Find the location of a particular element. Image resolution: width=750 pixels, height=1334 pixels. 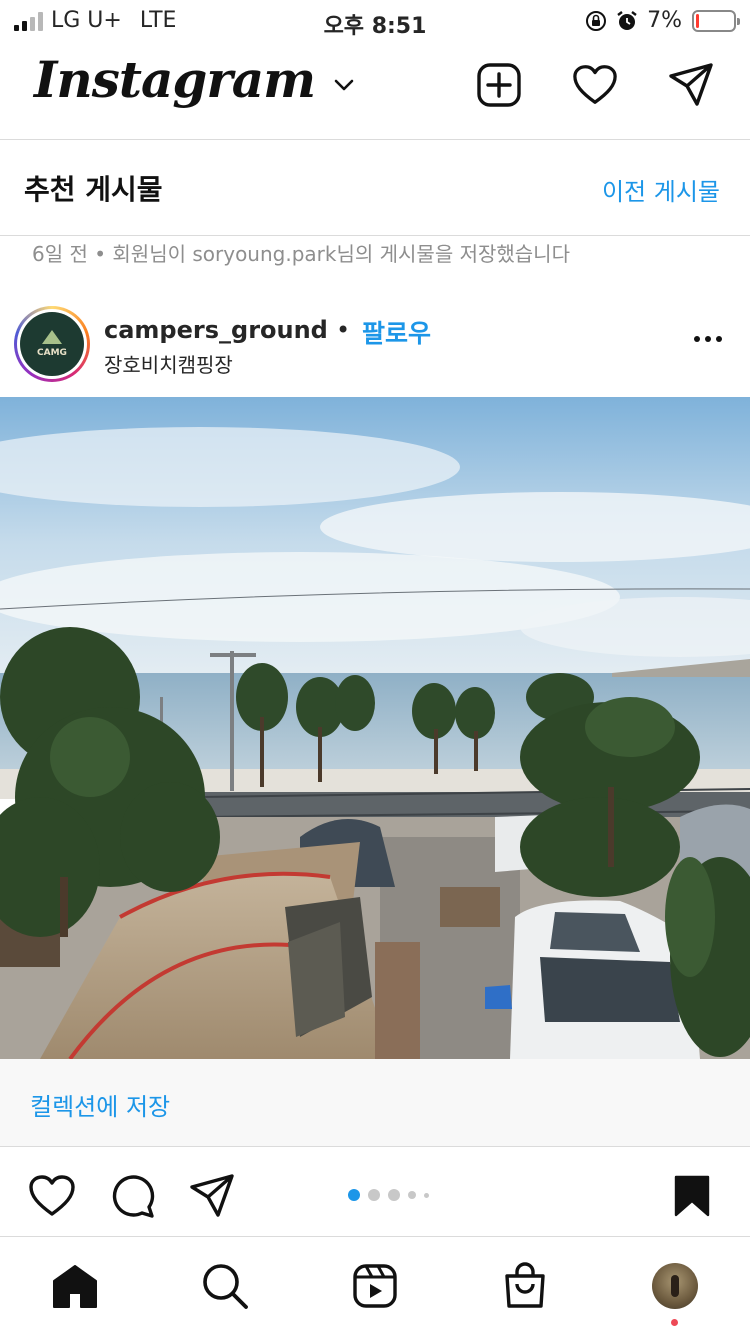

shop-icon is located at coordinates (525, 1285).